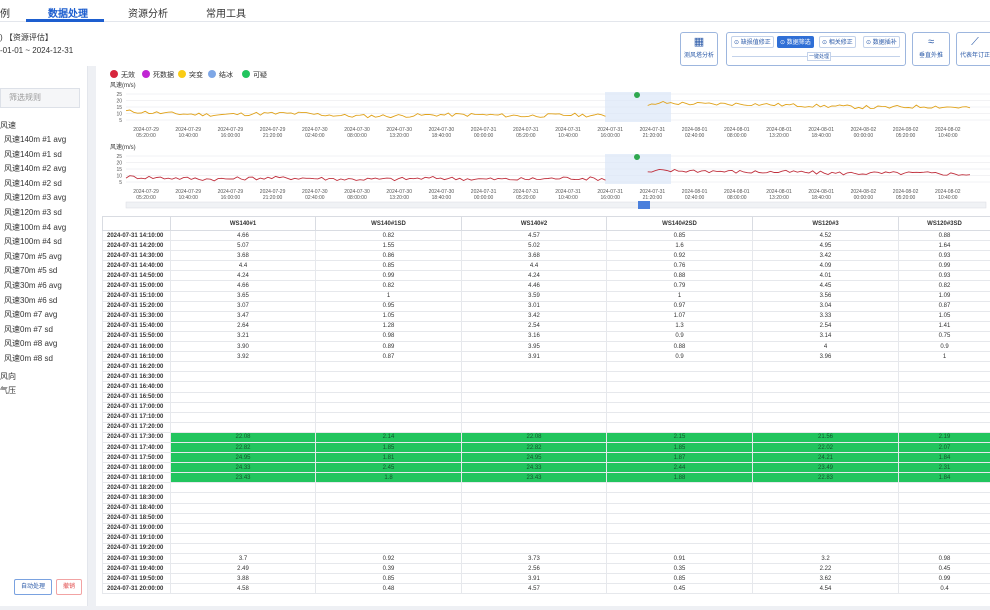  Describe the element at coordinates (546, 377) in the screenshot. I see `table-row: 2024-07-31 16:30:00` at that location.